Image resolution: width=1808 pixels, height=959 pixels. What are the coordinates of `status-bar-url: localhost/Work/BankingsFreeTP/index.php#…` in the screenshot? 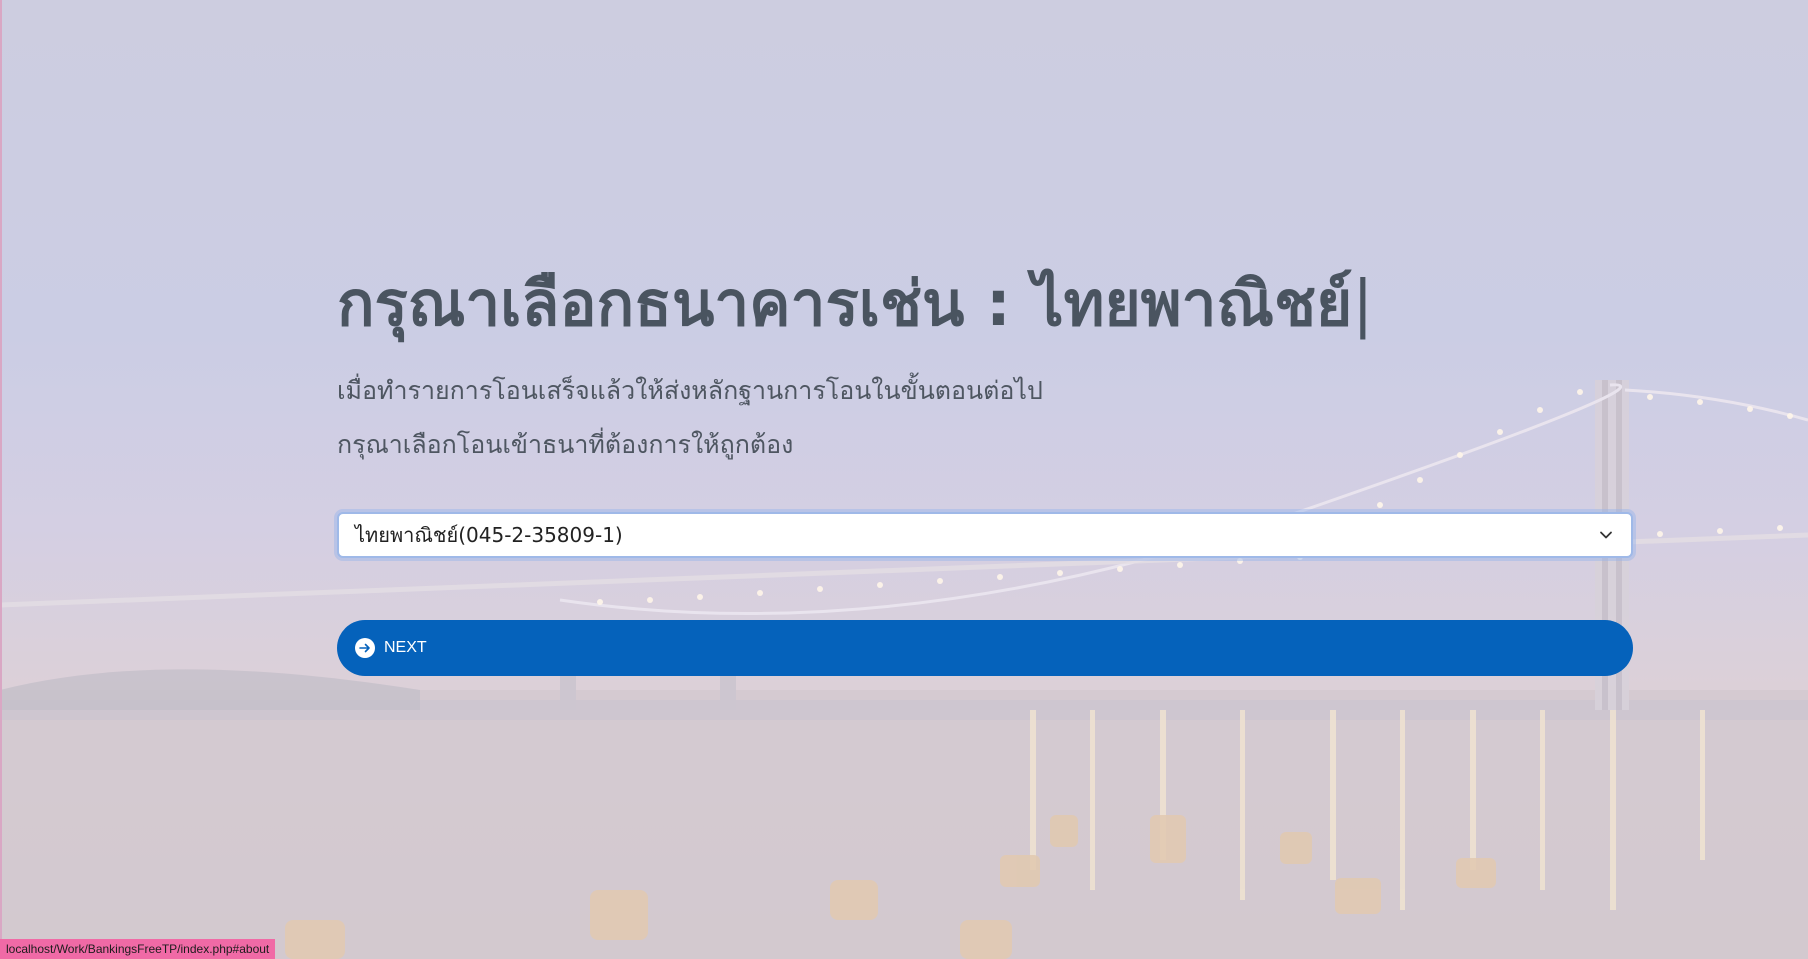 It's located at (138, 949).